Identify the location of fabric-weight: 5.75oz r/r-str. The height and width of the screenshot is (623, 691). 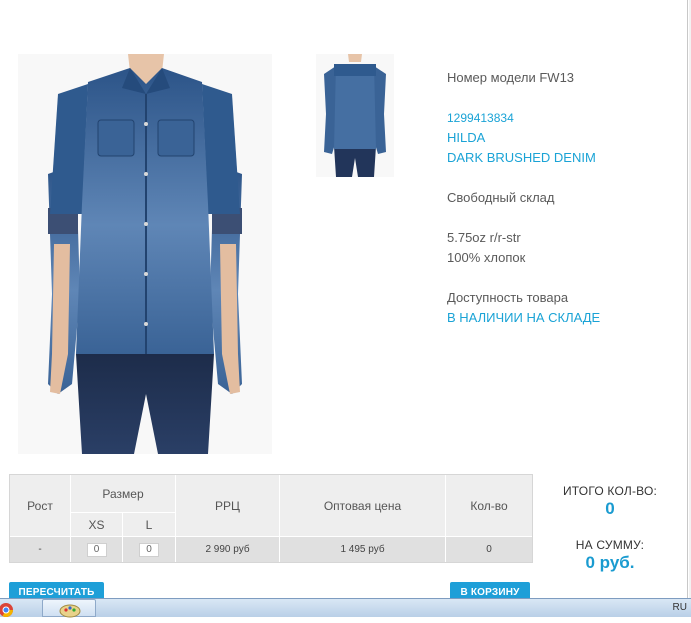
(484, 237).